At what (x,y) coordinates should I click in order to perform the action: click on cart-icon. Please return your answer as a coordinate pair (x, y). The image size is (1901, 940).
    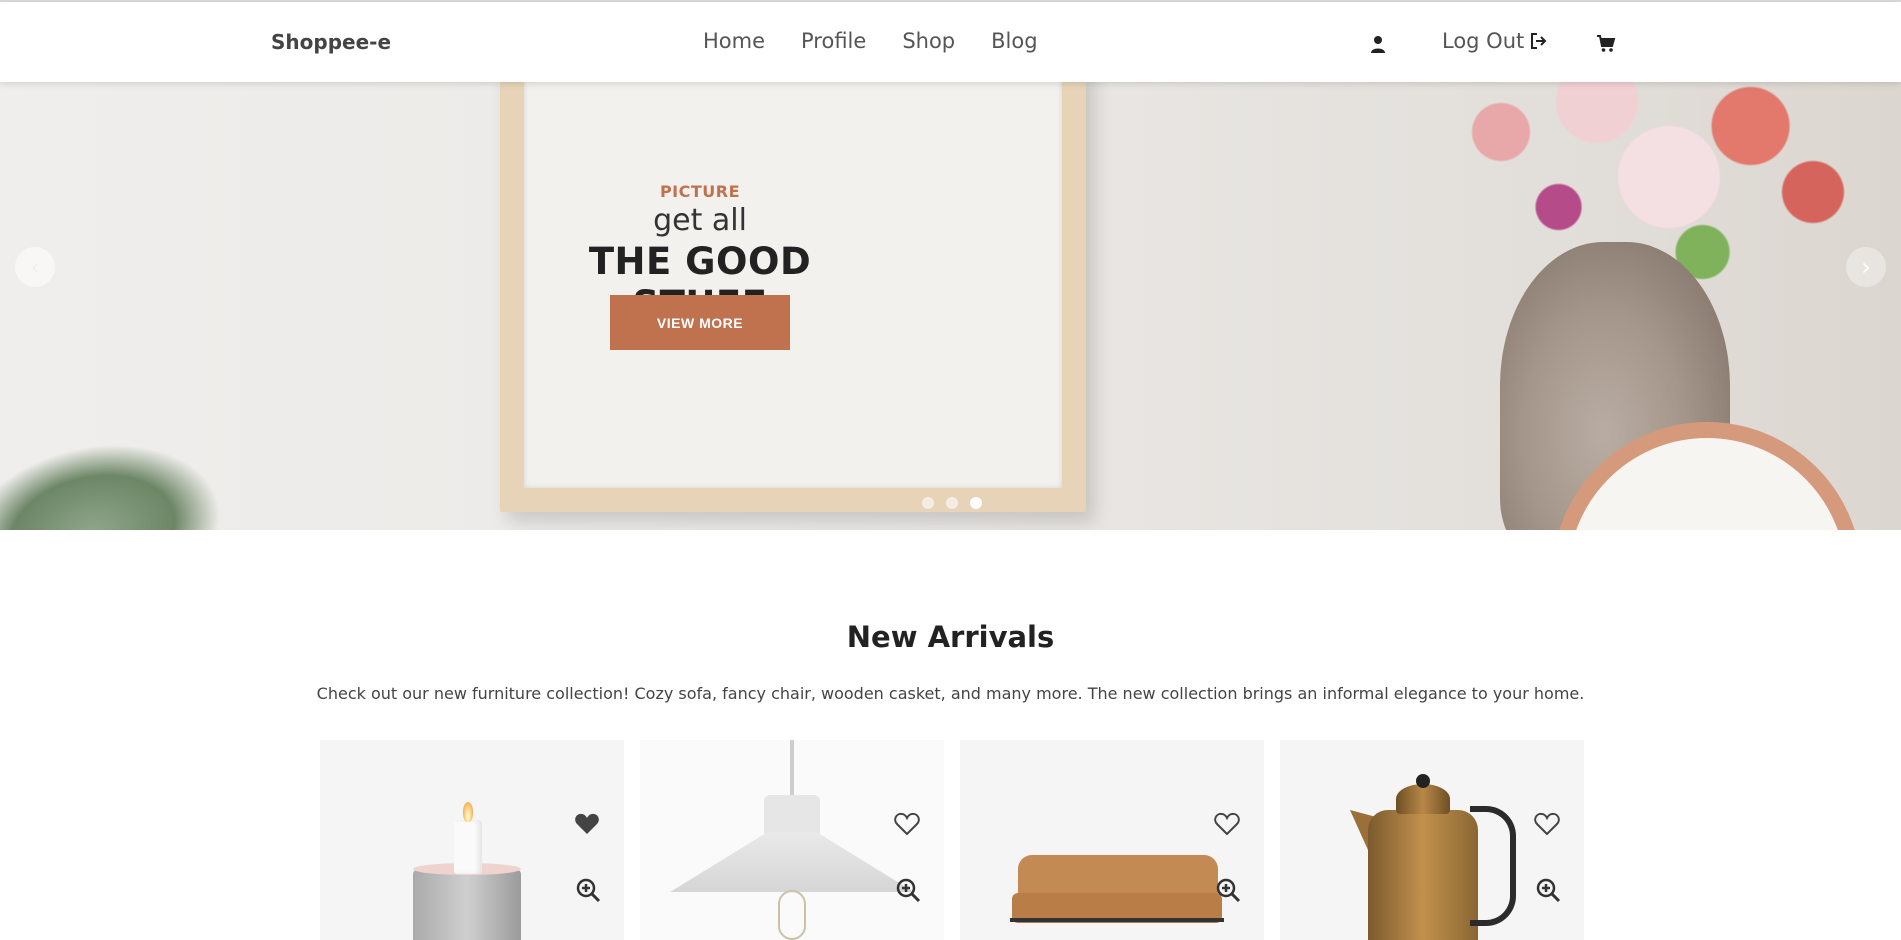
    Looking at the image, I should click on (1606, 44).